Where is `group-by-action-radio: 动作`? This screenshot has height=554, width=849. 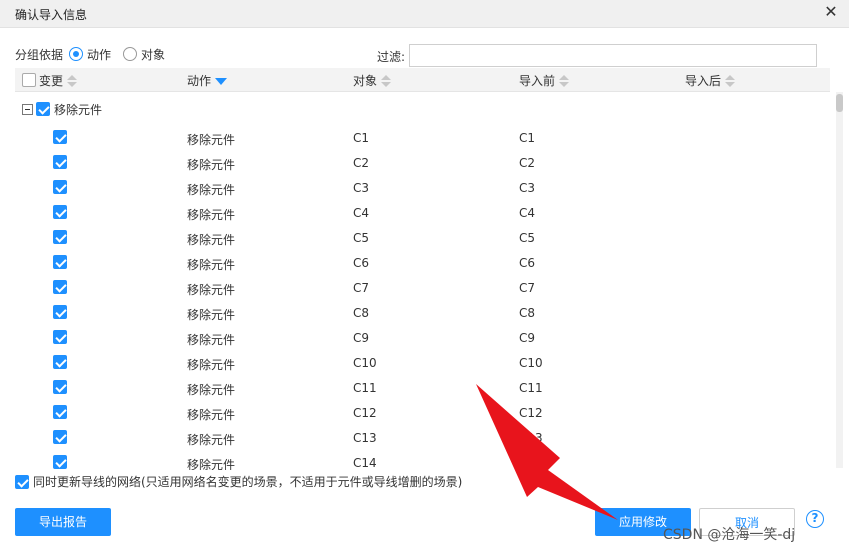
group-by-action-radio: 动作 is located at coordinates (90, 54).